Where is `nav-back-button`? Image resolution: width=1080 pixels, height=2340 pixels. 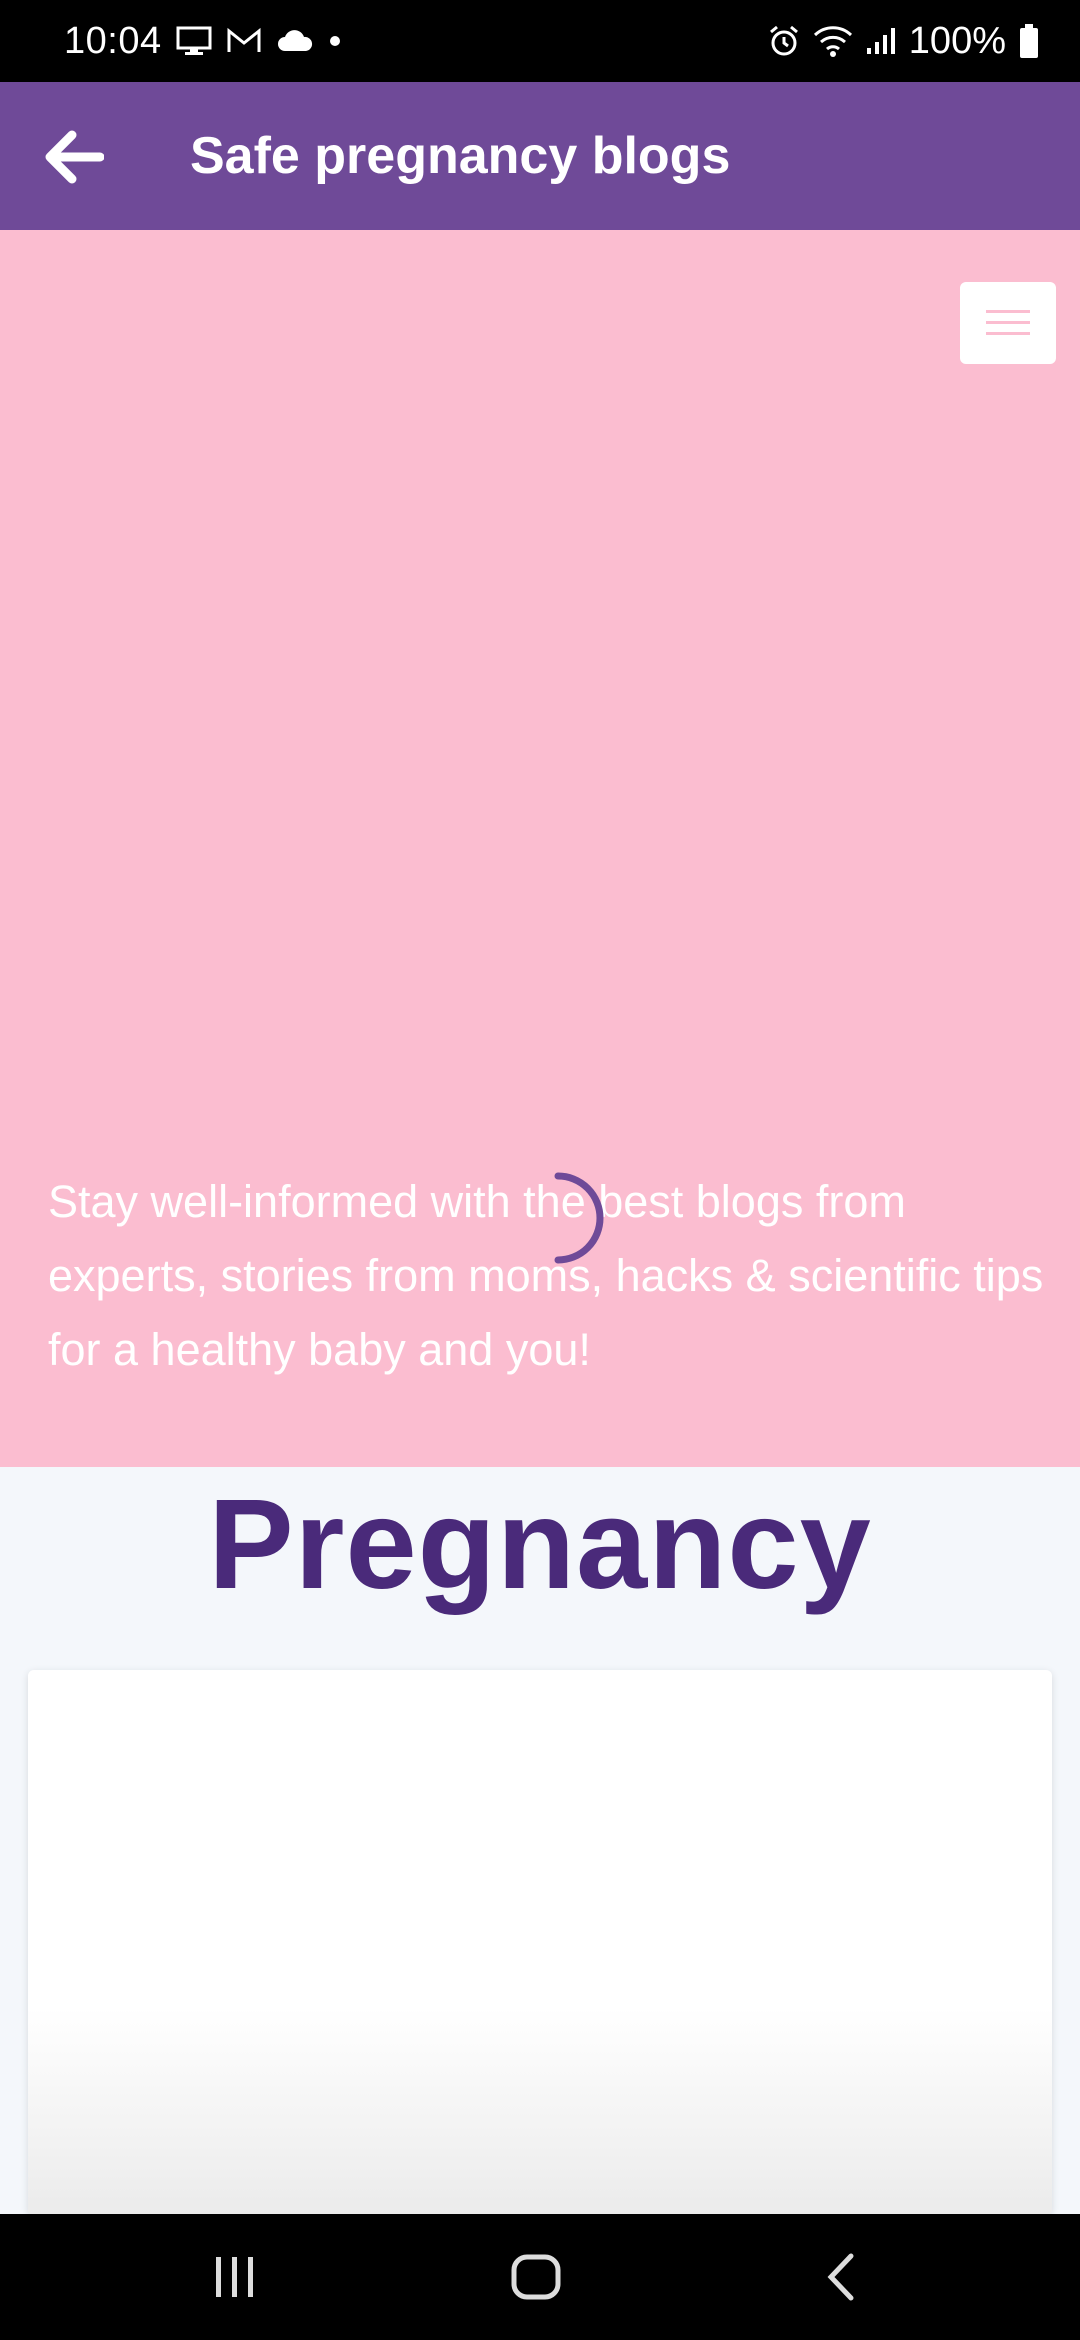
nav-back-button is located at coordinates (840, 2277).